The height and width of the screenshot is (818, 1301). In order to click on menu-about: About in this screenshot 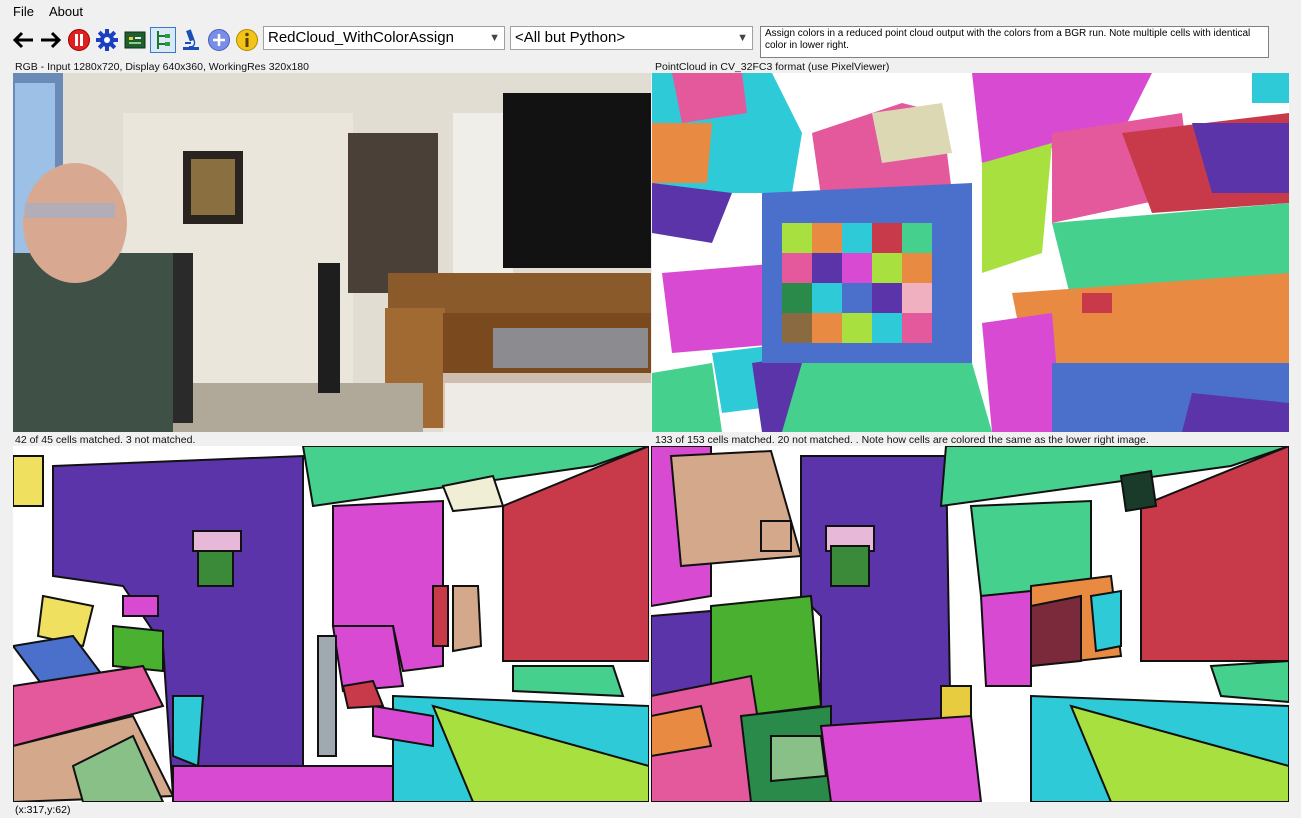, I will do `click(66, 11)`.